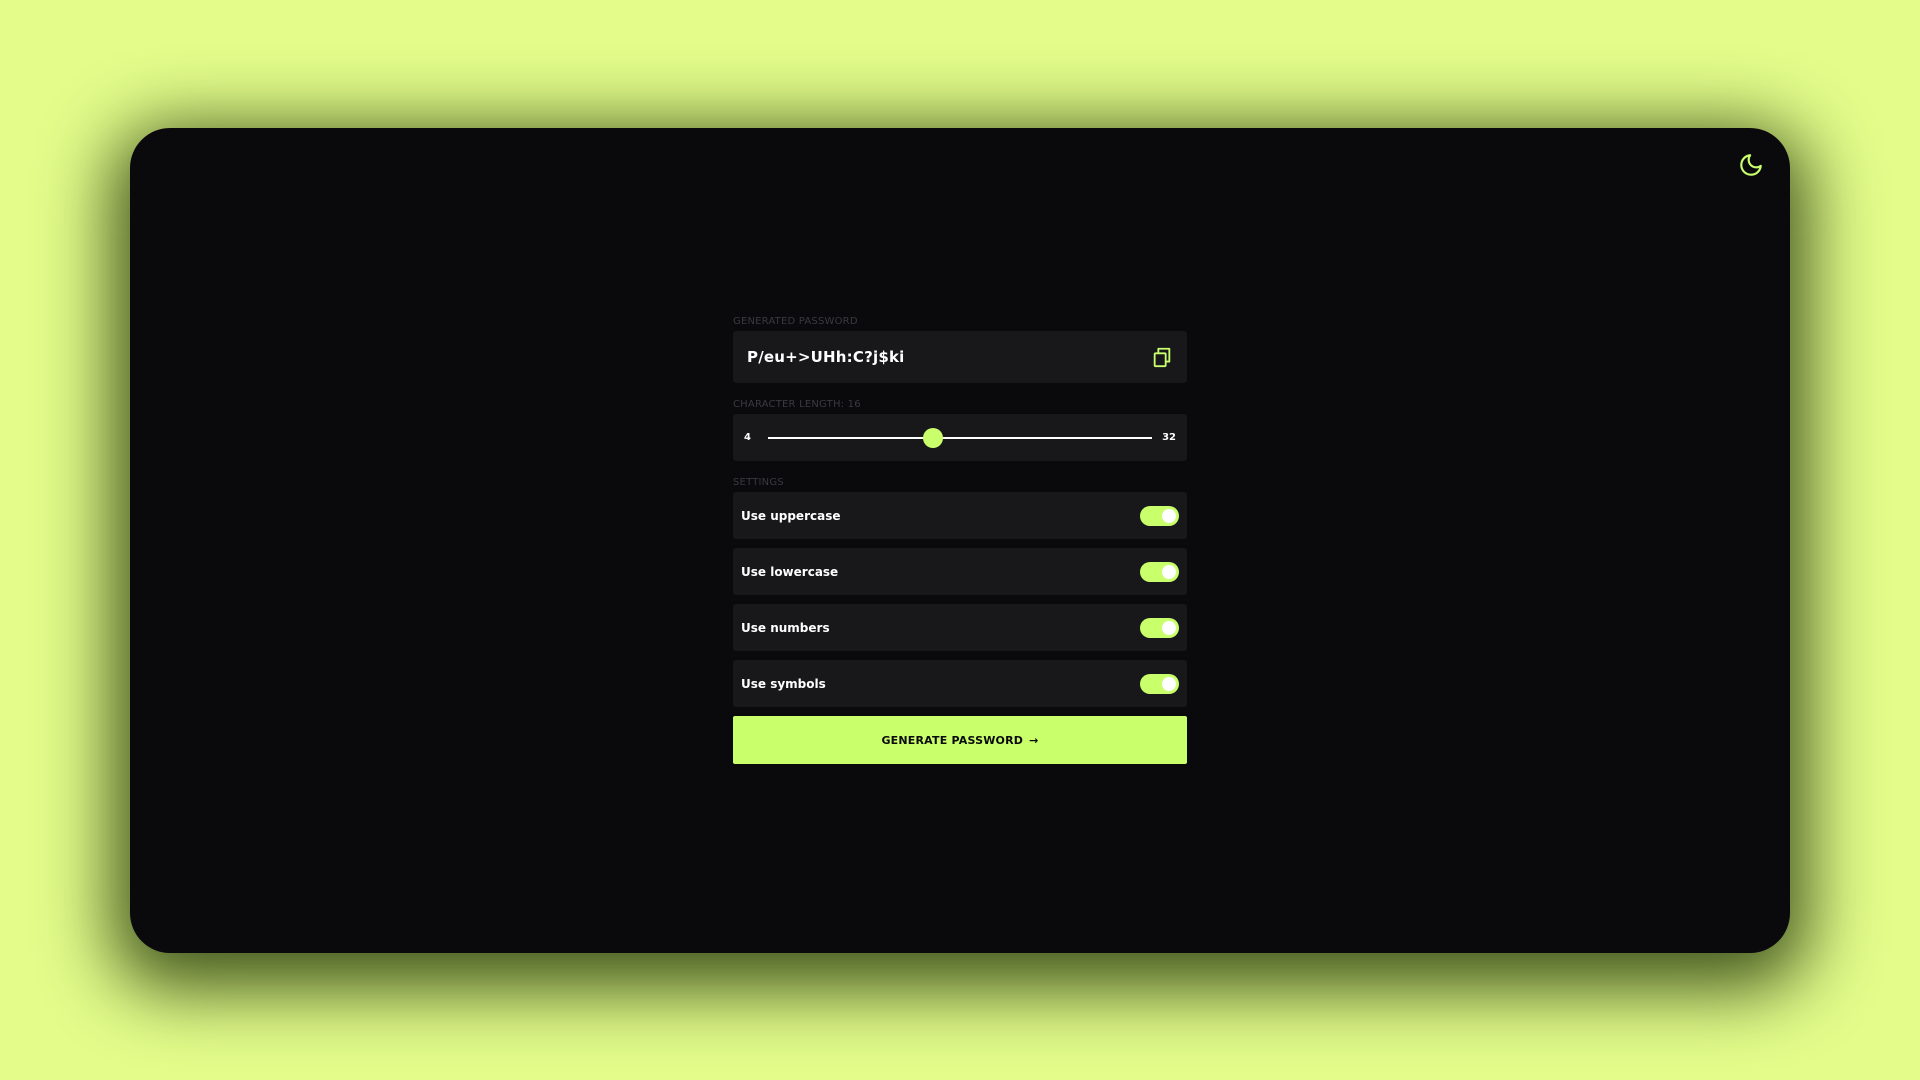  I want to click on setting-uppercase: Use uppercase, so click(960, 515).